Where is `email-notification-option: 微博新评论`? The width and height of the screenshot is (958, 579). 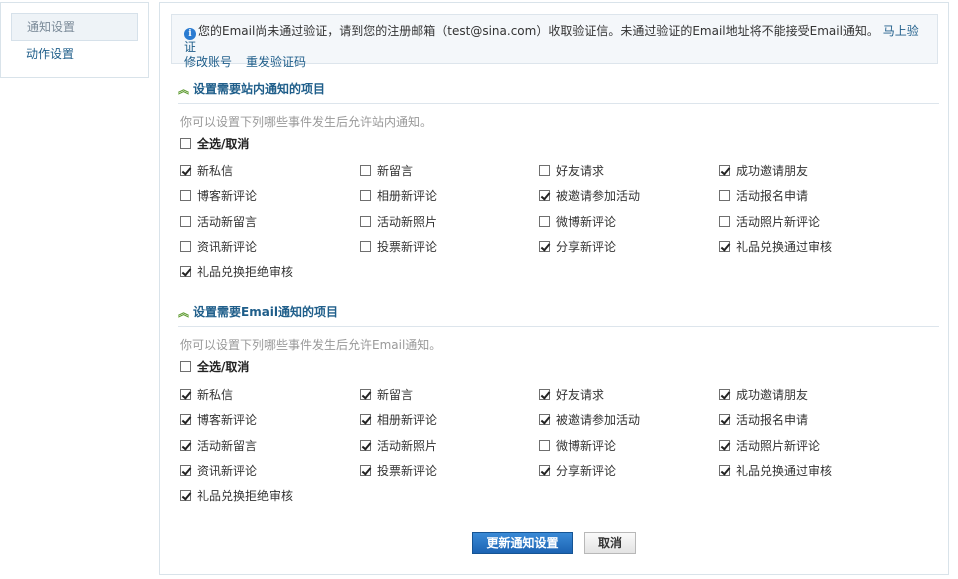
email-notification-option: 微博新评论 is located at coordinates (577, 446).